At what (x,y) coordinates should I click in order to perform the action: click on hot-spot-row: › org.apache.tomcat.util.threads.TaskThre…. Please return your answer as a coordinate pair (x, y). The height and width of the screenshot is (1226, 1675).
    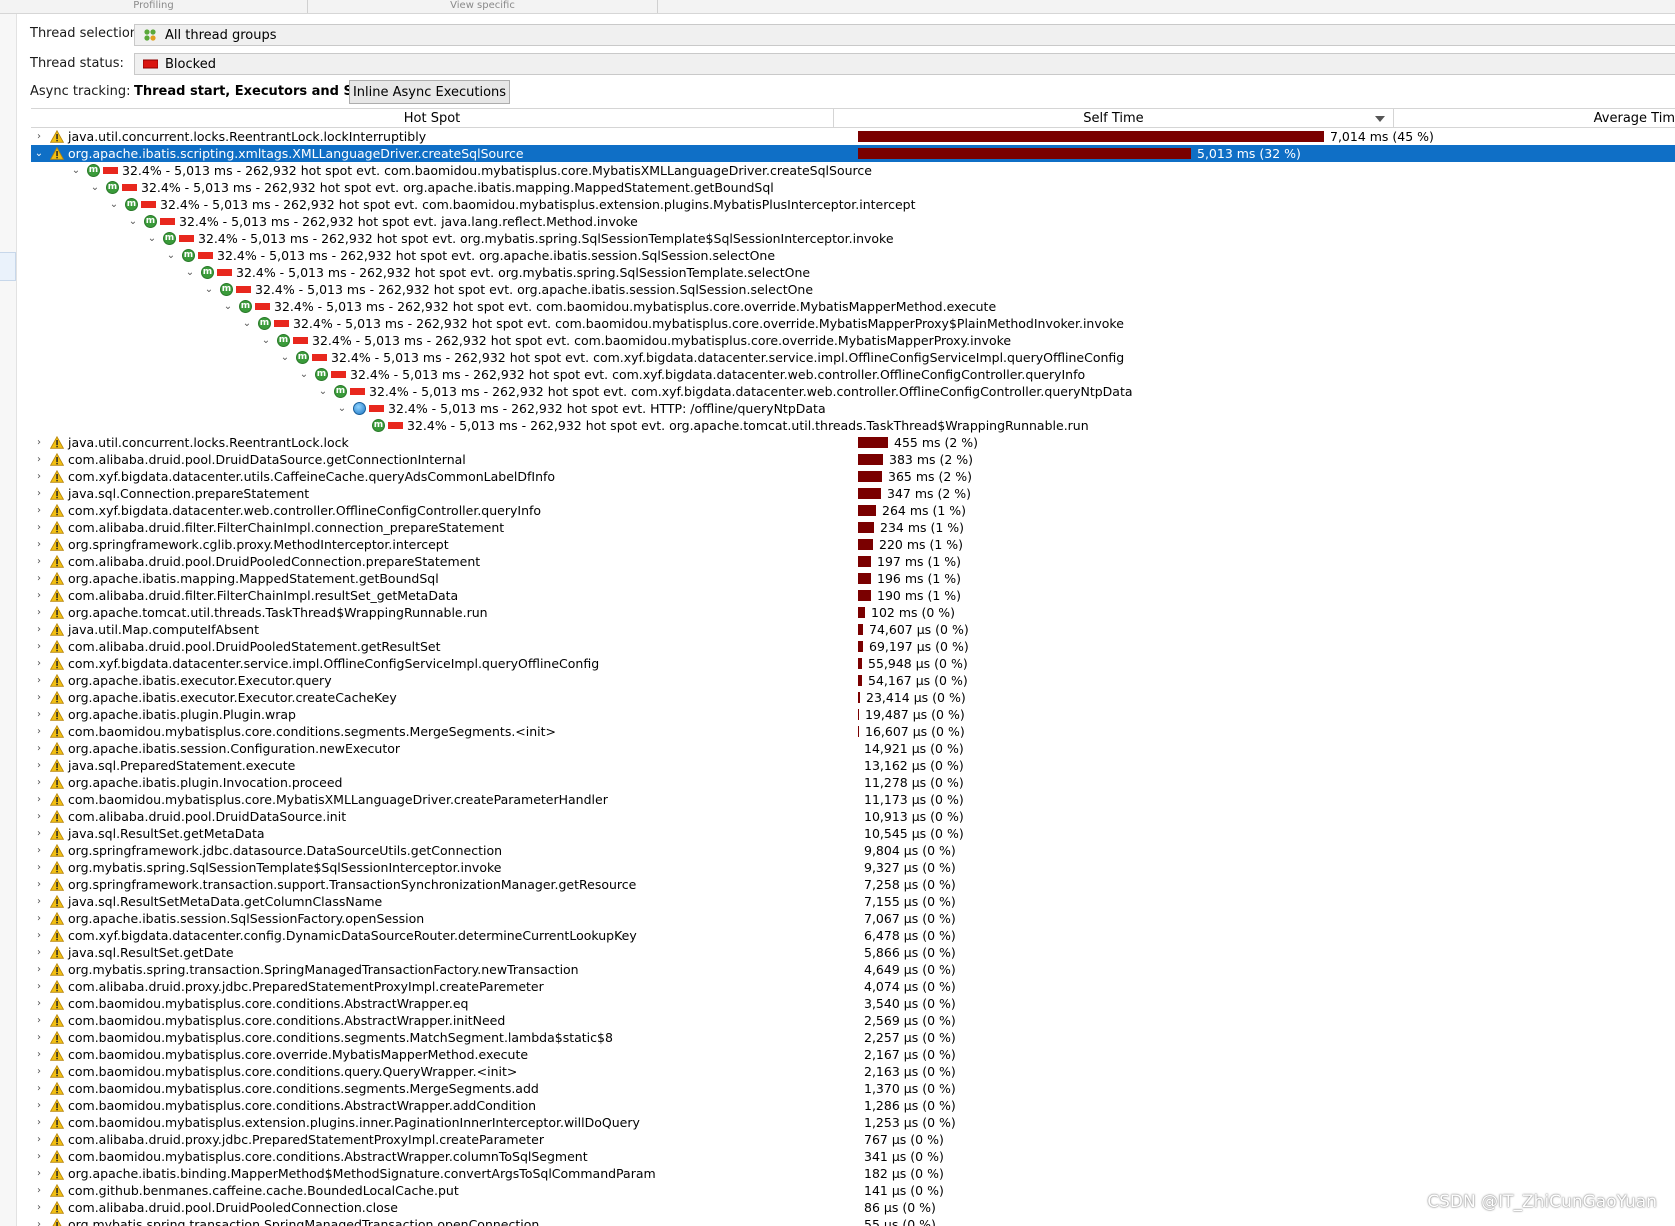
    Looking at the image, I should click on (853, 612).